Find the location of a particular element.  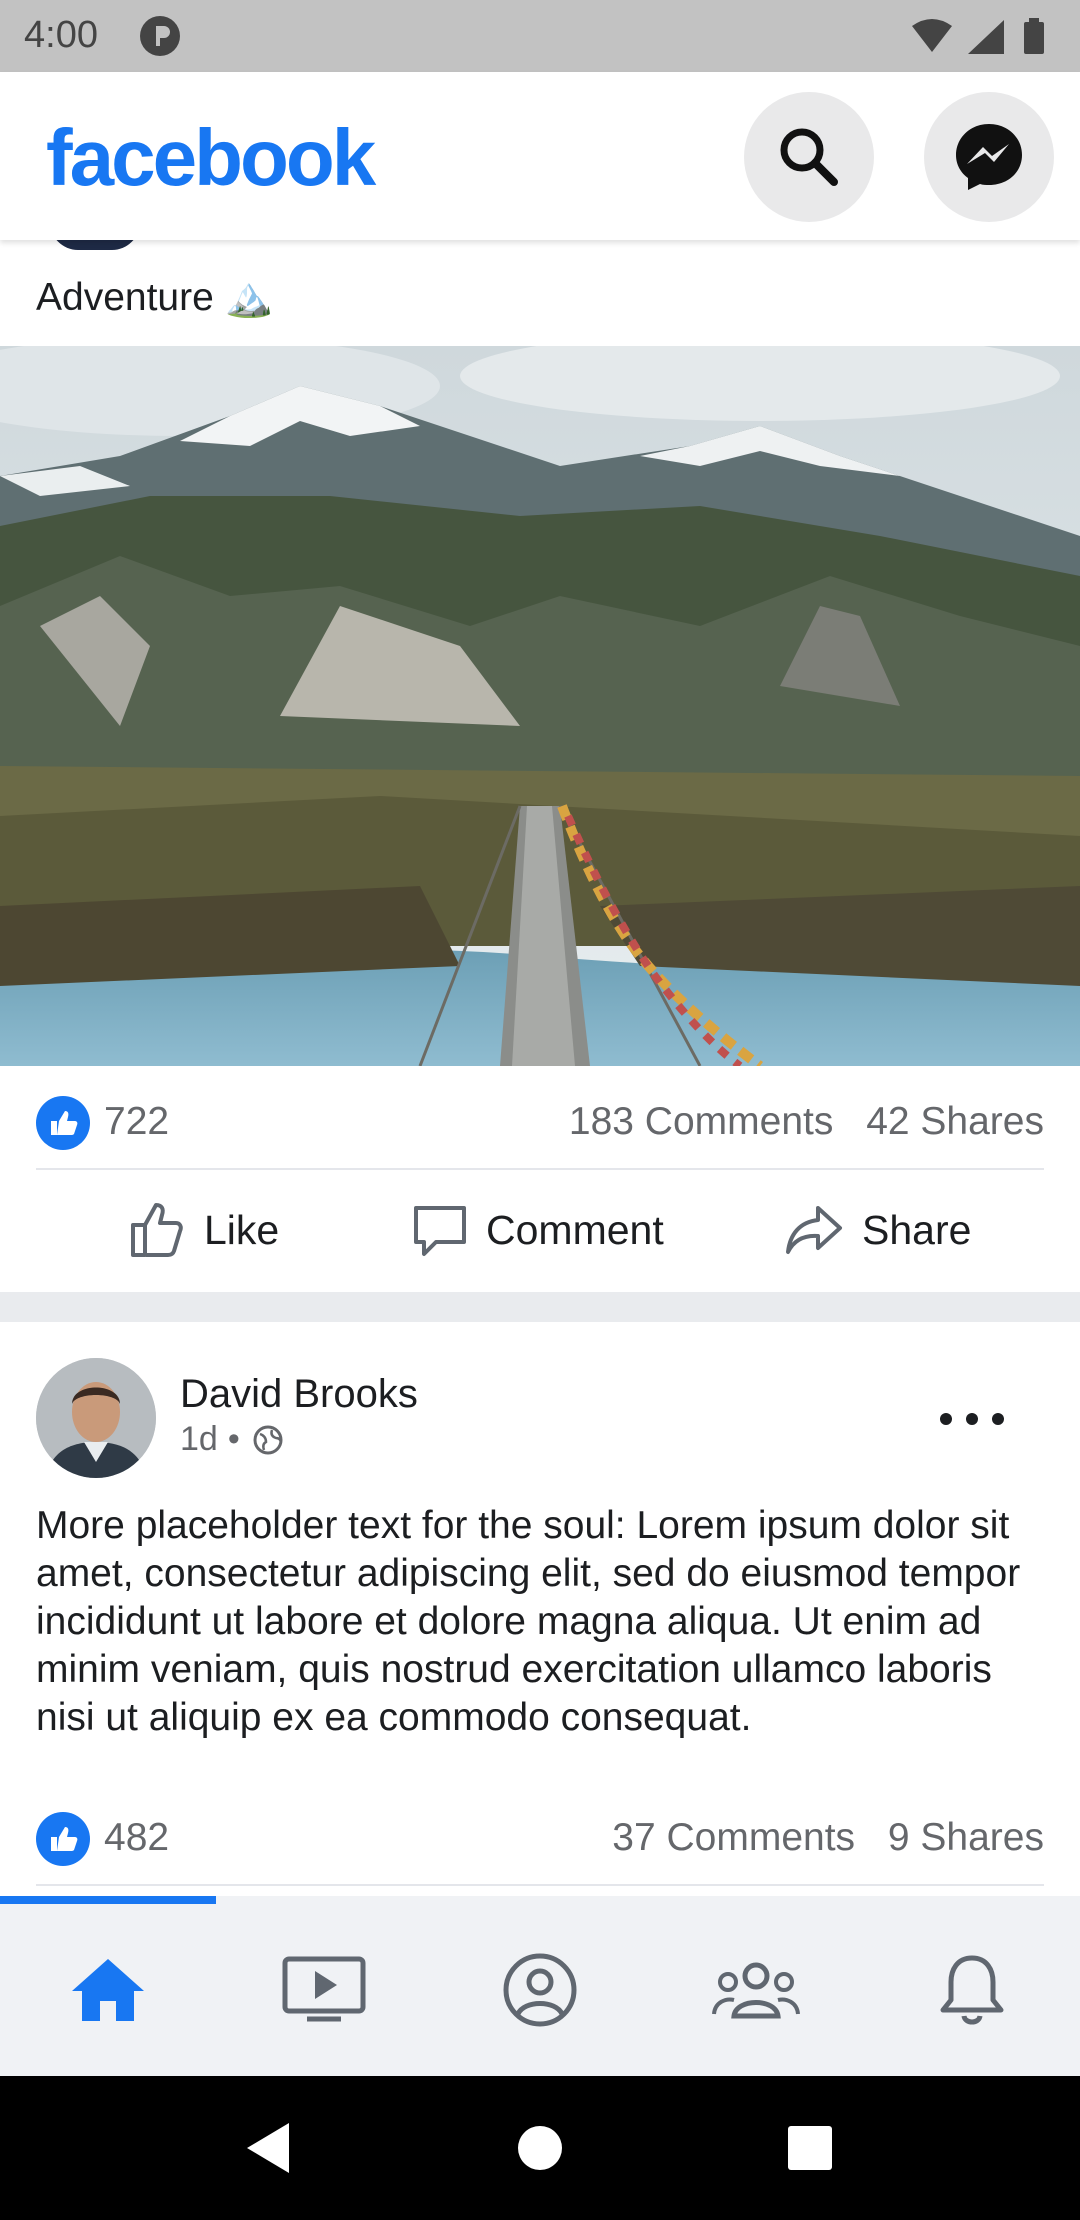

system-navigation-bar is located at coordinates (540, 2148).